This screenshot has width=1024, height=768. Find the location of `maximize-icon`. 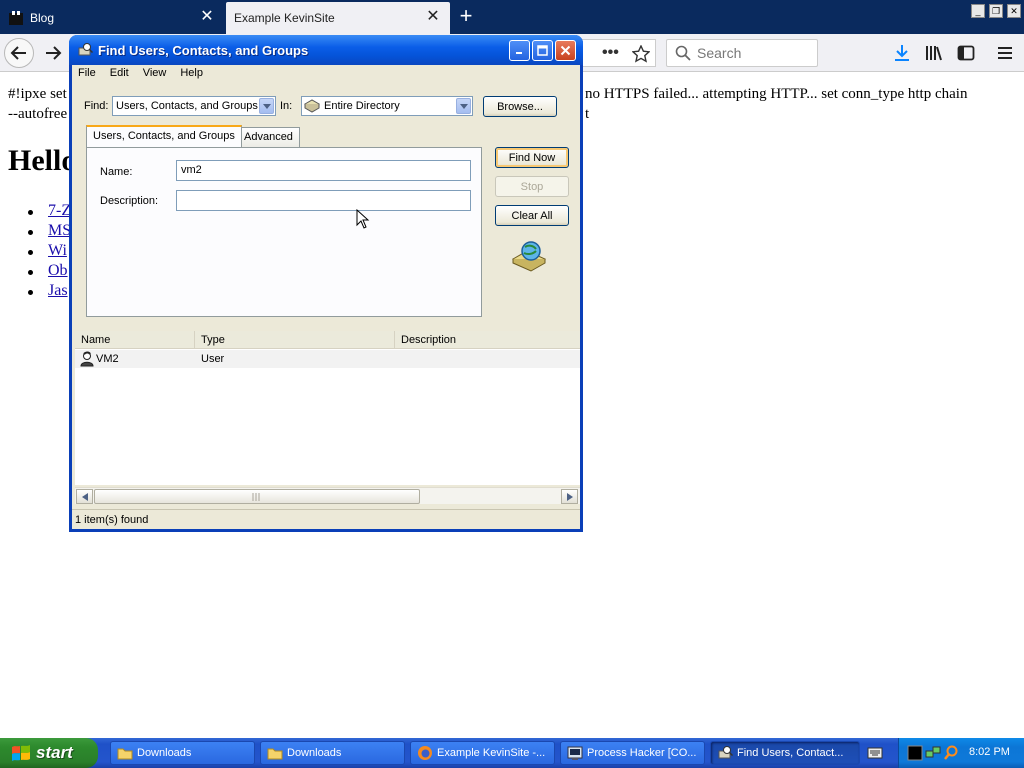

maximize-icon is located at coordinates (542, 50).